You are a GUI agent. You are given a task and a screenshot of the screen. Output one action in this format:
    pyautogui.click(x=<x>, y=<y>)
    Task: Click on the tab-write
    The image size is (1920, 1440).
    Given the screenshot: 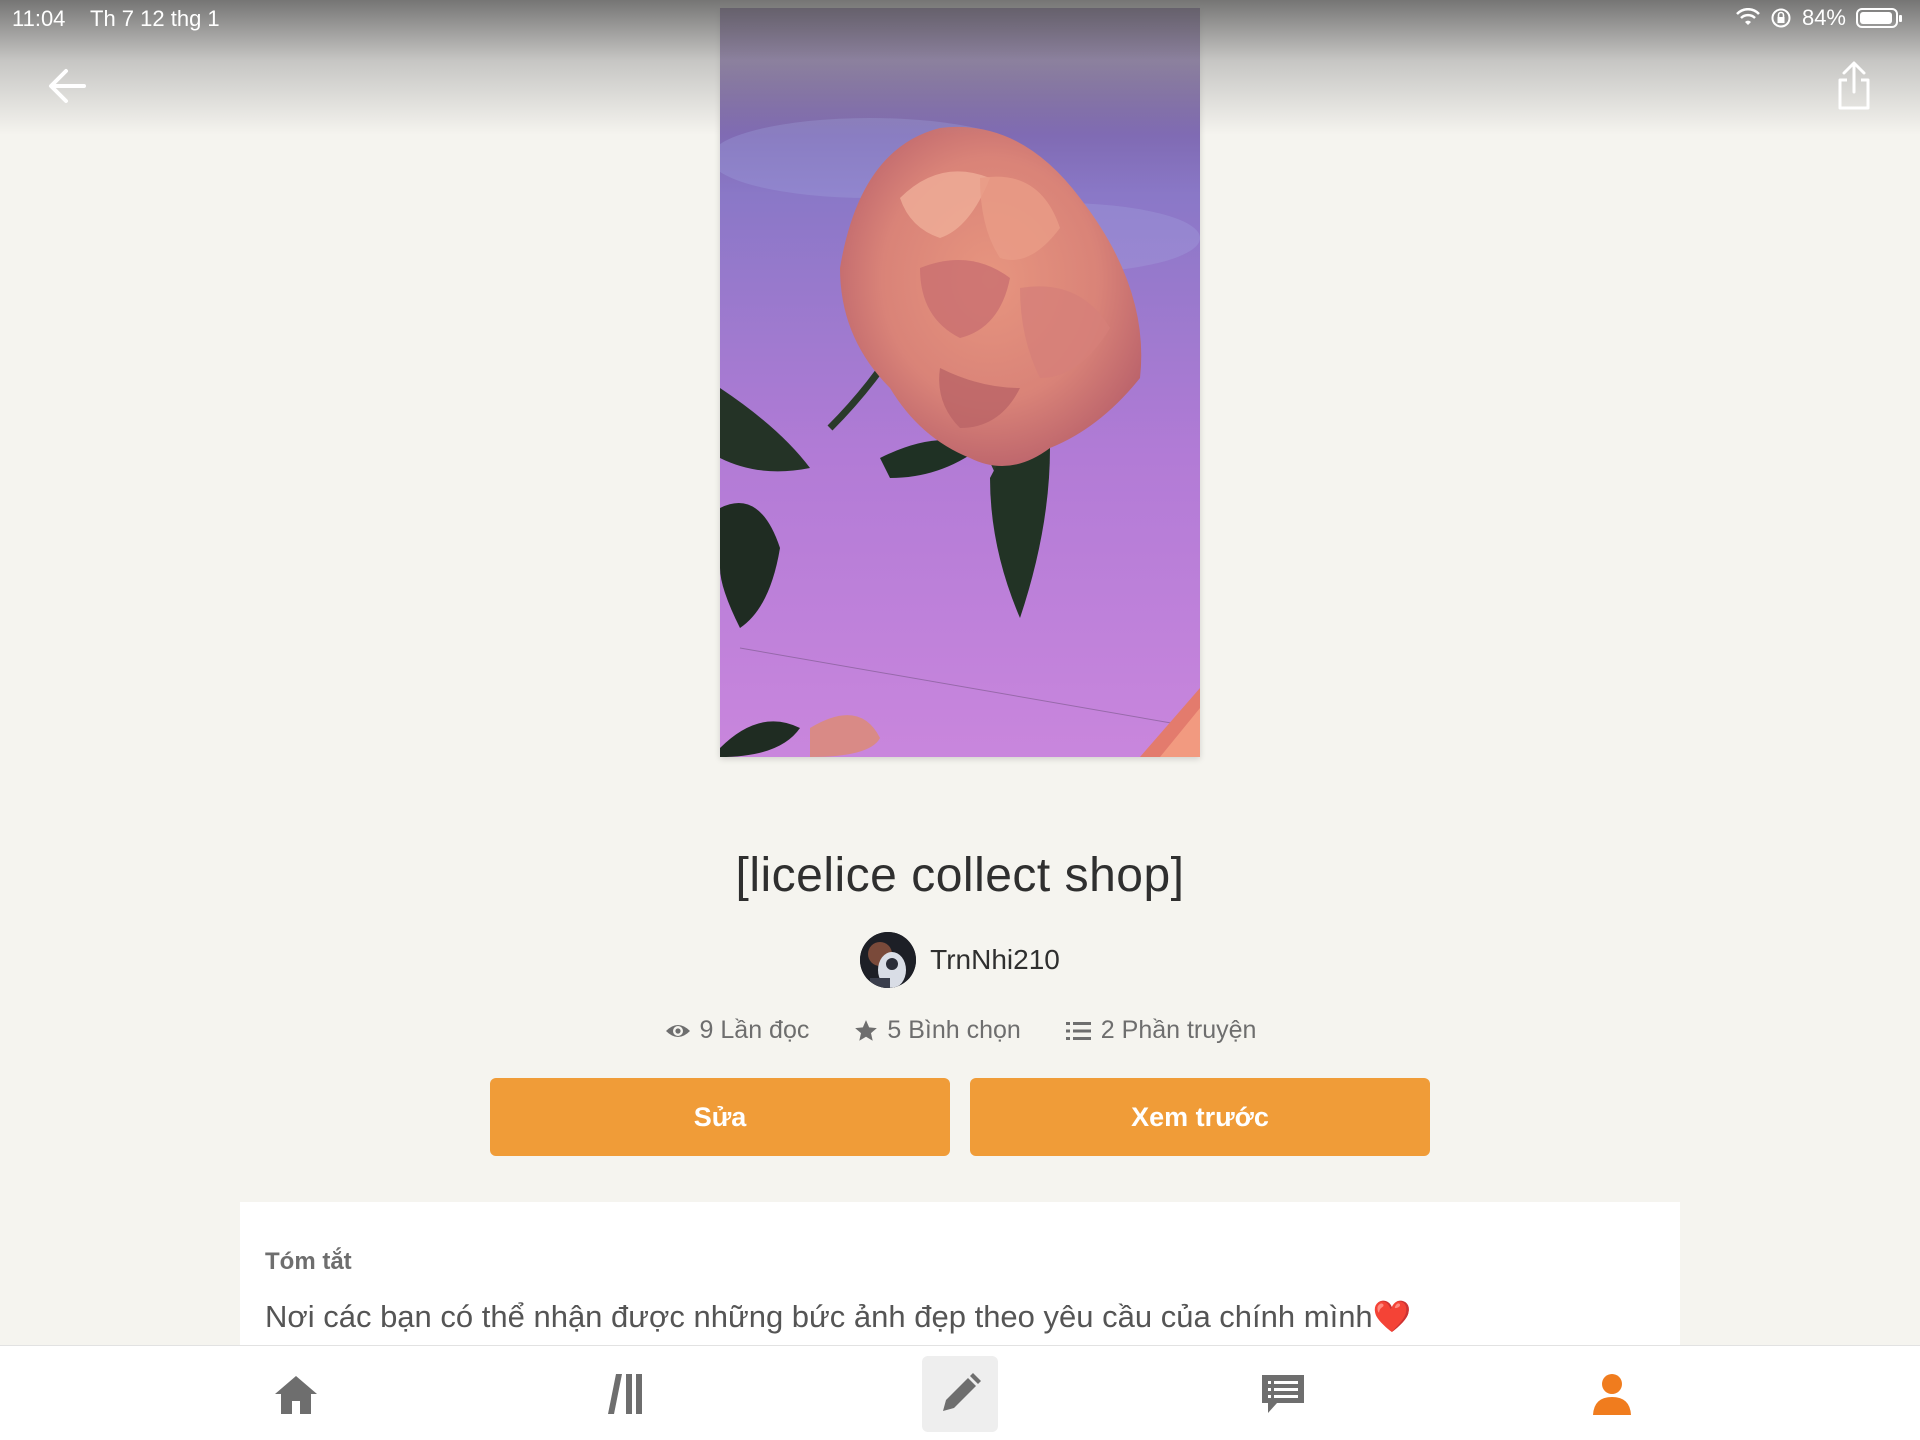 What is the action you would take?
    pyautogui.click(x=960, y=1394)
    